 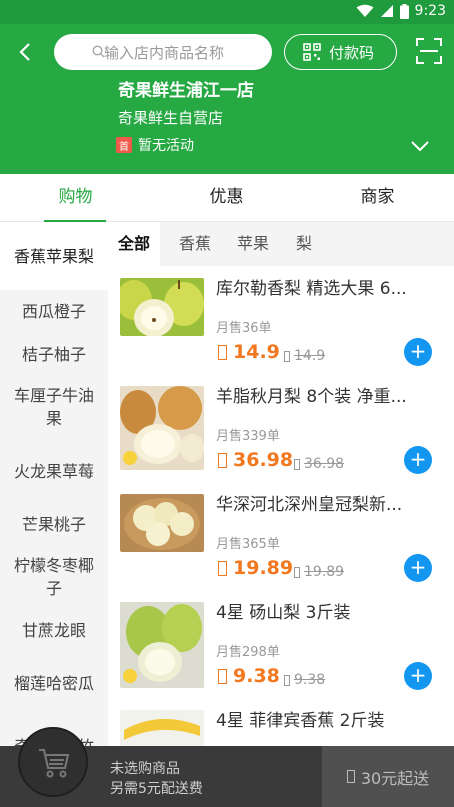 I want to click on search-icon, so click(x=98, y=51).